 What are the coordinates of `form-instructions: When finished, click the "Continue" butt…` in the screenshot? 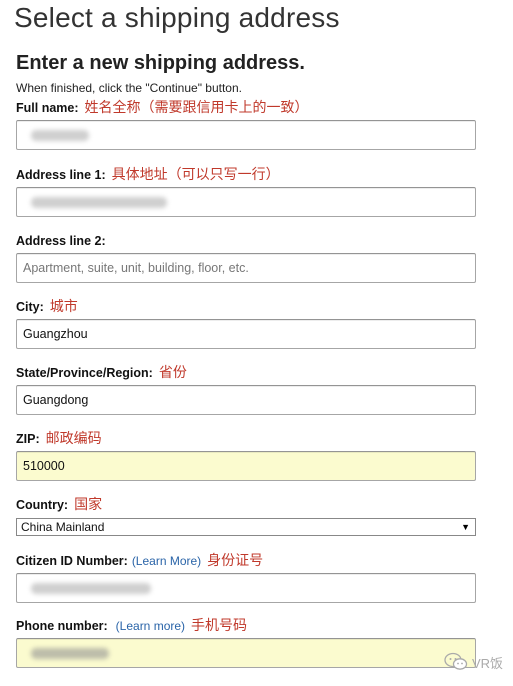 It's located at (129, 88).